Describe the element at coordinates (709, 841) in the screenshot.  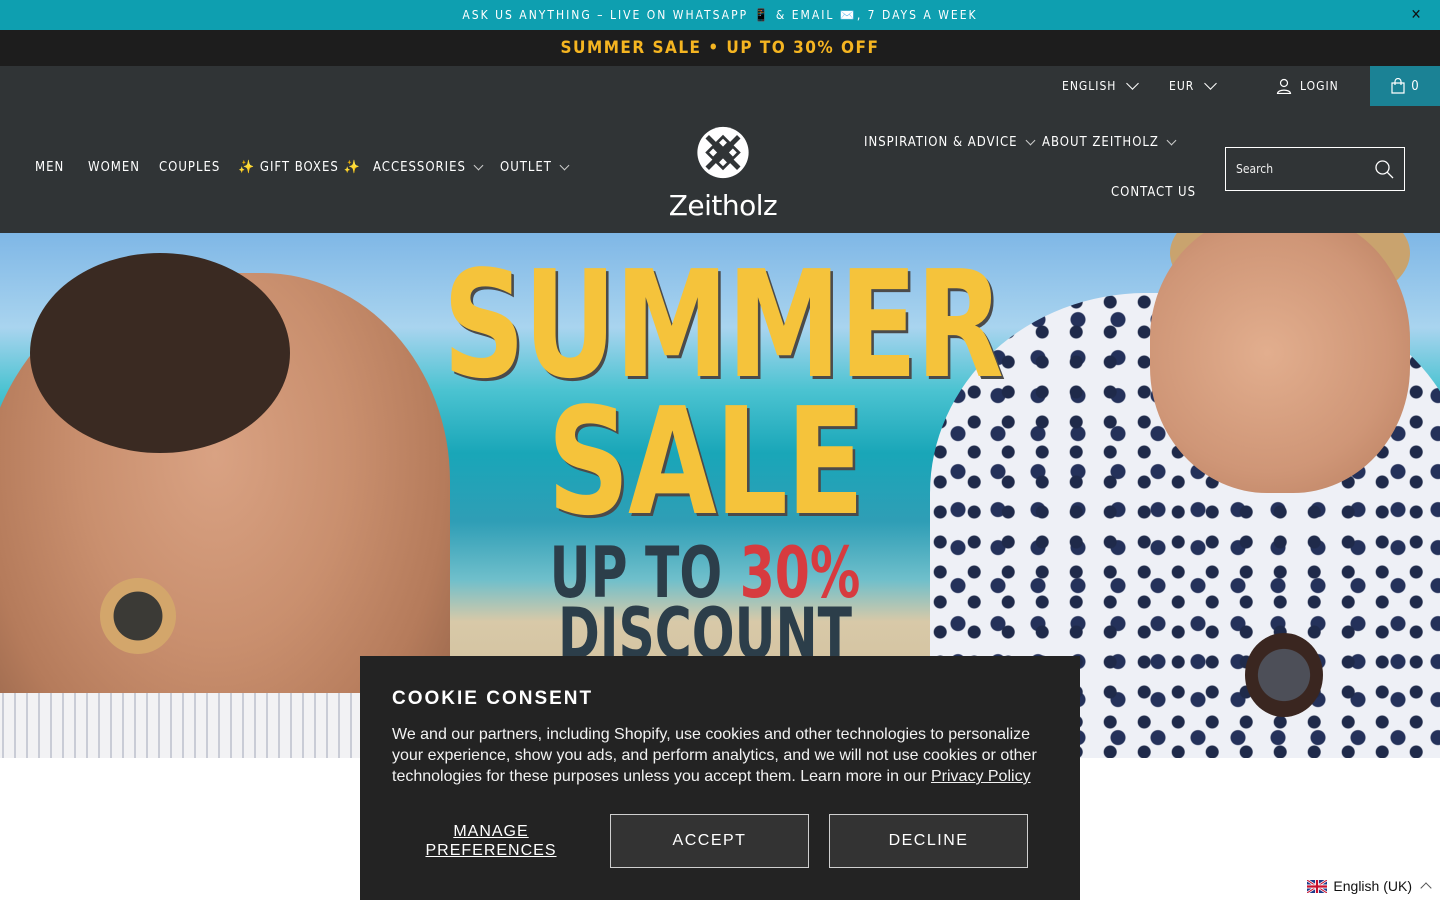
I see `accept-button: ACCEPT` at that location.